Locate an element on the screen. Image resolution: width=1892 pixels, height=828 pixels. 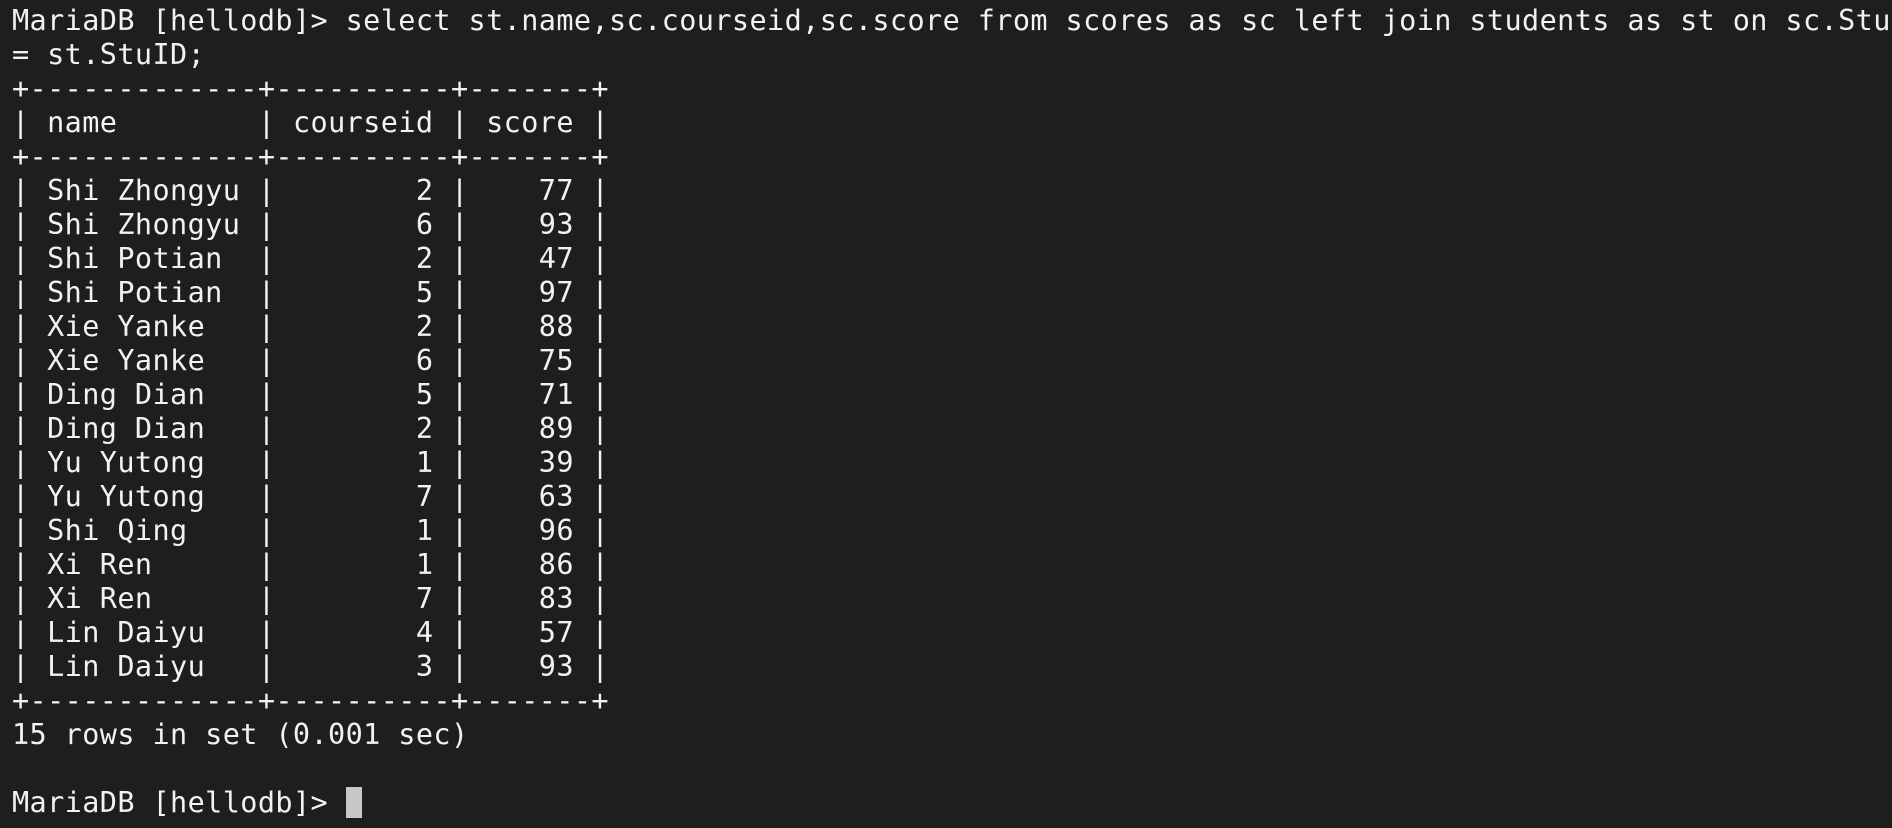
table-cell: 3 is located at coordinates (363, 666).